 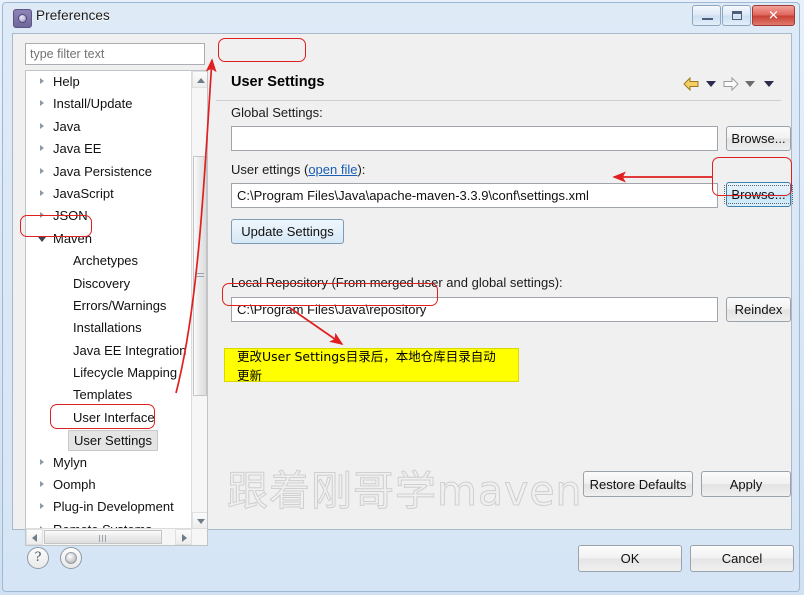 What do you see at coordinates (42, 239) in the screenshot?
I see `chevron-down-icon` at bounding box center [42, 239].